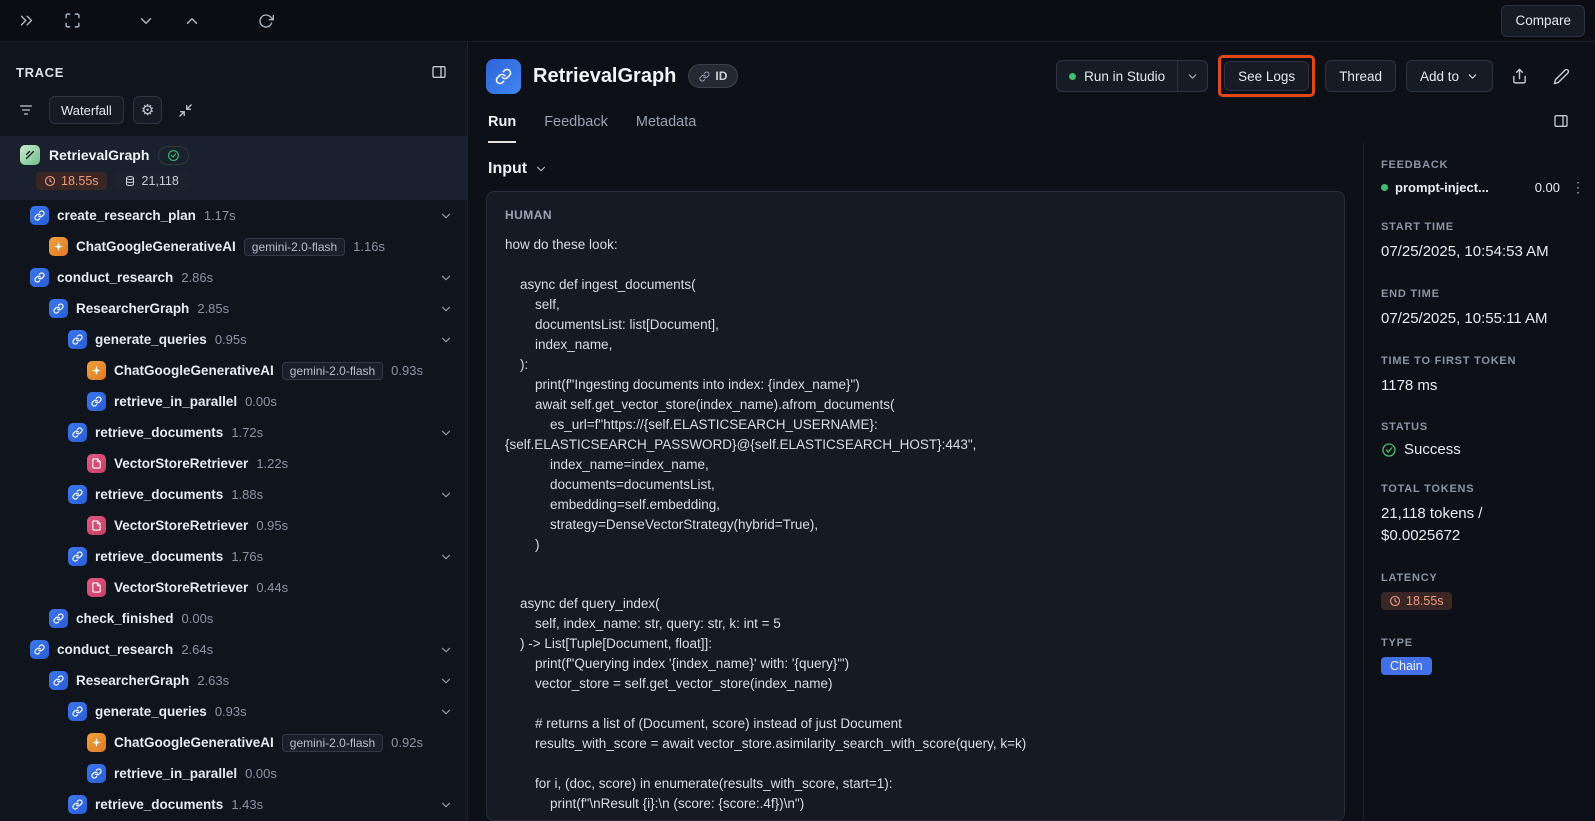 The height and width of the screenshot is (821, 1595). What do you see at coordinates (129, 181) in the screenshot?
I see `tokens-icon` at bounding box center [129, 181].